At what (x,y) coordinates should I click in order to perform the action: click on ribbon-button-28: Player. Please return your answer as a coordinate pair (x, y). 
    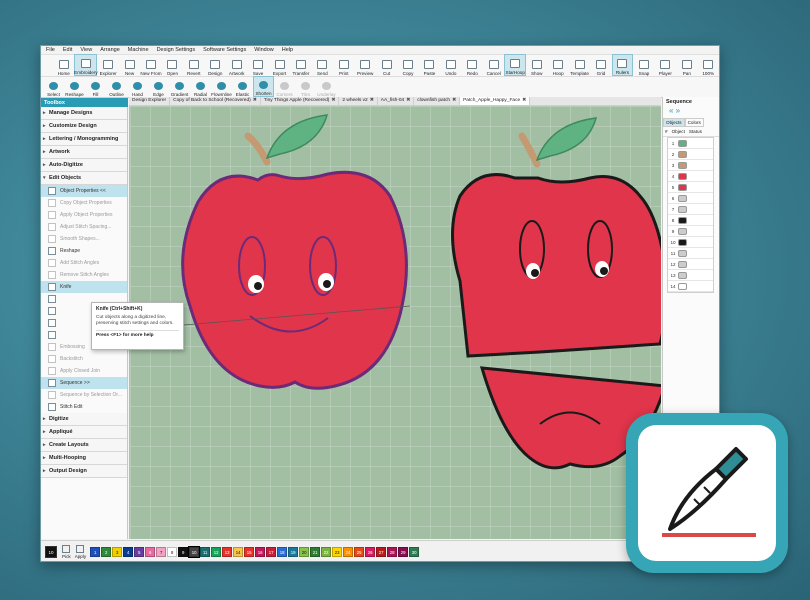
    Looking at the image, I should click on (665, 65).